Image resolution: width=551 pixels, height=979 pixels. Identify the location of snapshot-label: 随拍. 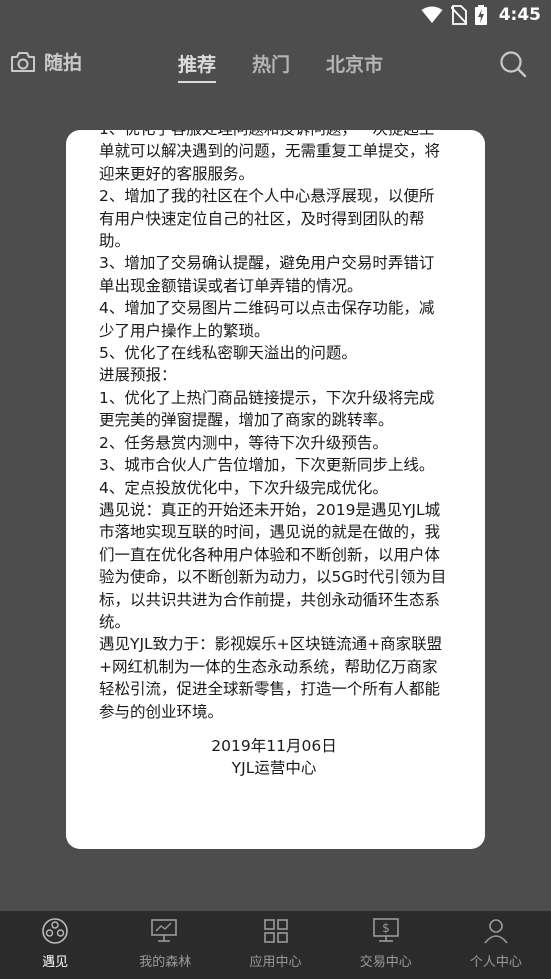
(63, 63).